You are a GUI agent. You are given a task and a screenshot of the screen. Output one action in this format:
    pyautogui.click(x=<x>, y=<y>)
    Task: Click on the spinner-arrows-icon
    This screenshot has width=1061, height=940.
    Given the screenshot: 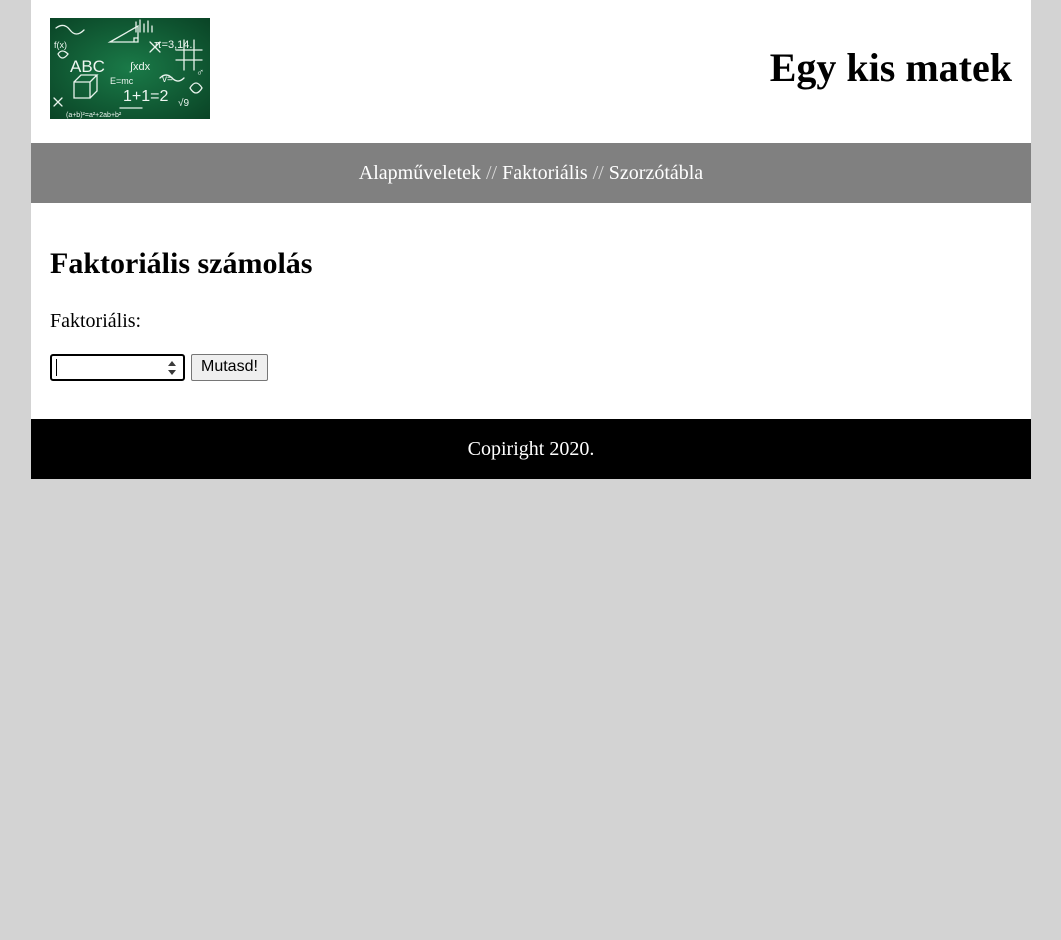 What is the action you would take?
    pyautogui.click(x=172, y=368)
    